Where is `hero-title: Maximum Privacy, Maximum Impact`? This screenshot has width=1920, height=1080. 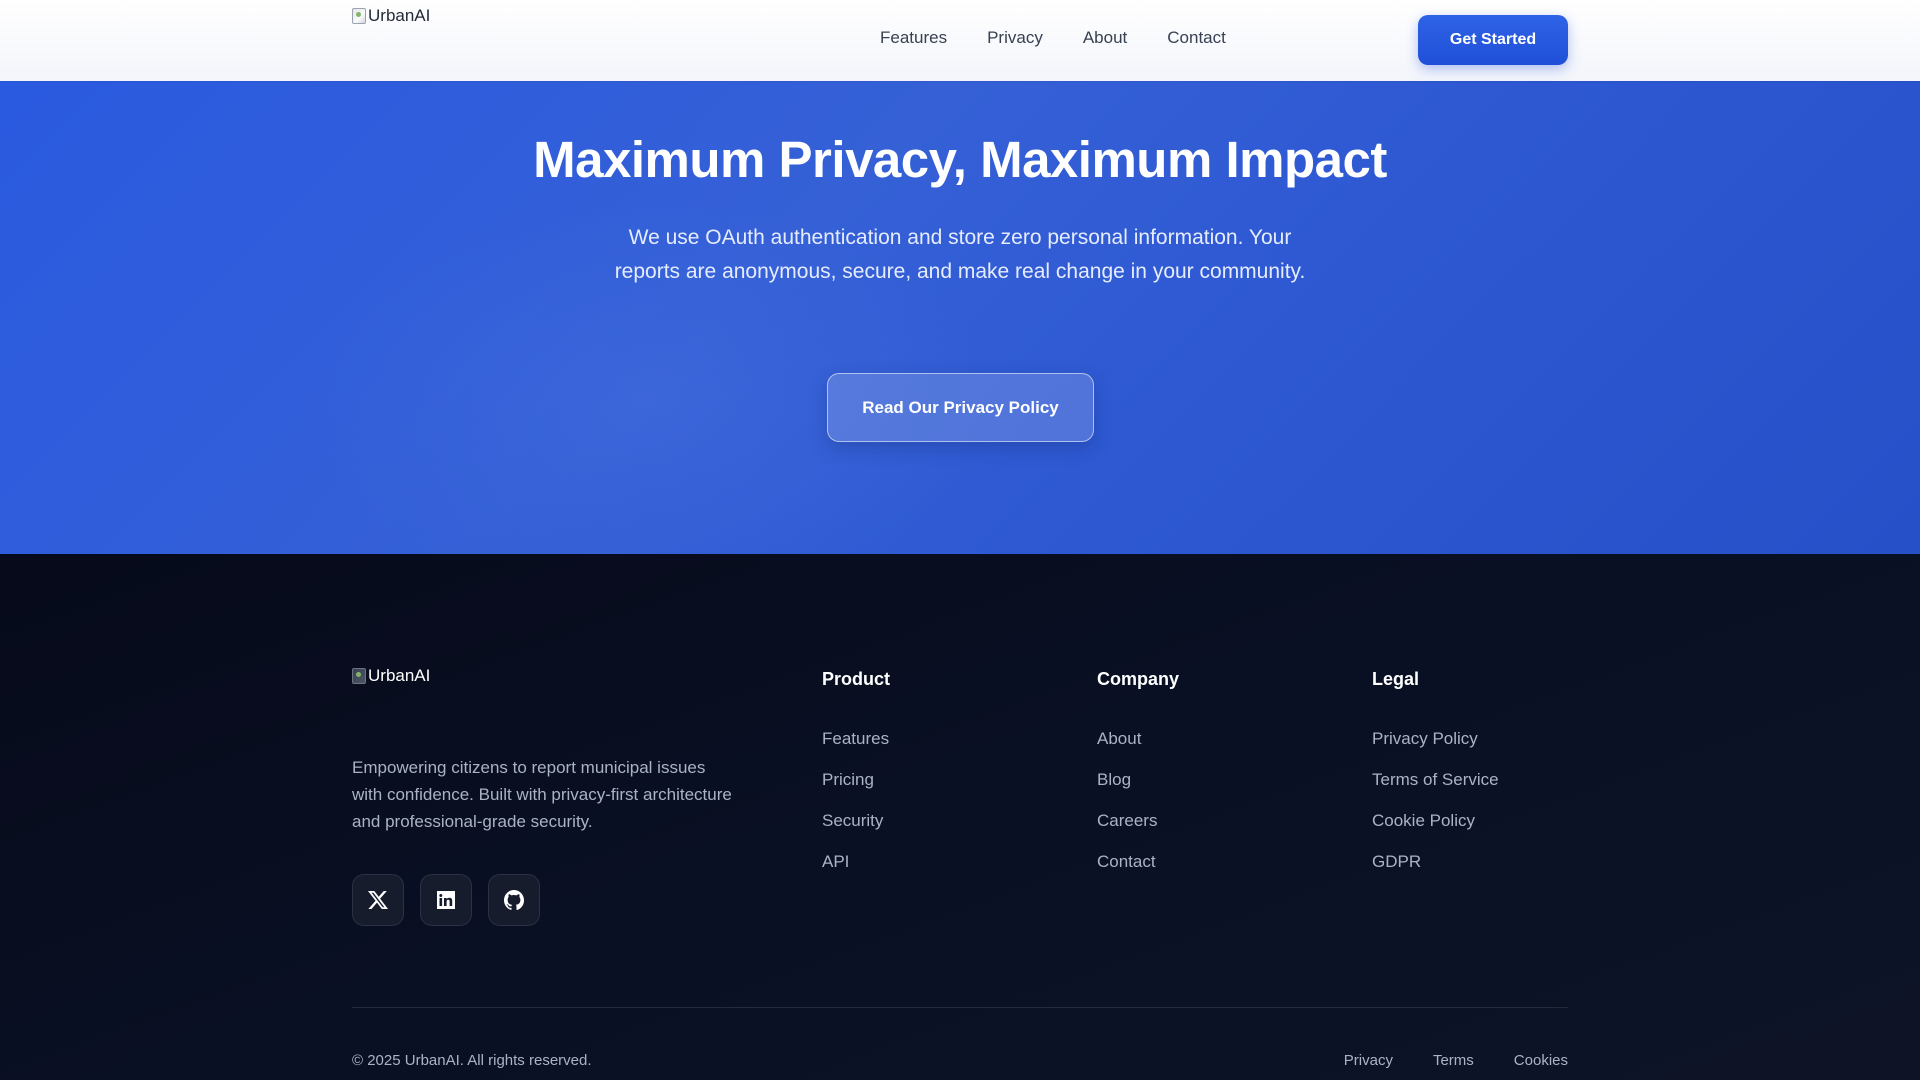
hero-title: Maximum Privacy, Maximum Impact is located at coordinates (960, 159).